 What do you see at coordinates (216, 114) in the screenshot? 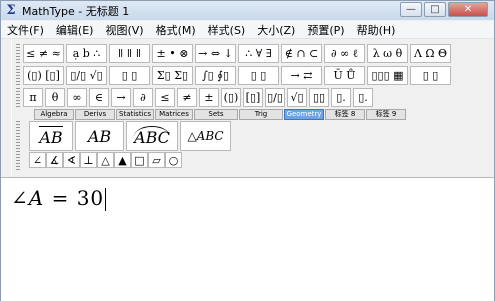
I see `tab-sets: Sets` at bounding box center [216, 114].